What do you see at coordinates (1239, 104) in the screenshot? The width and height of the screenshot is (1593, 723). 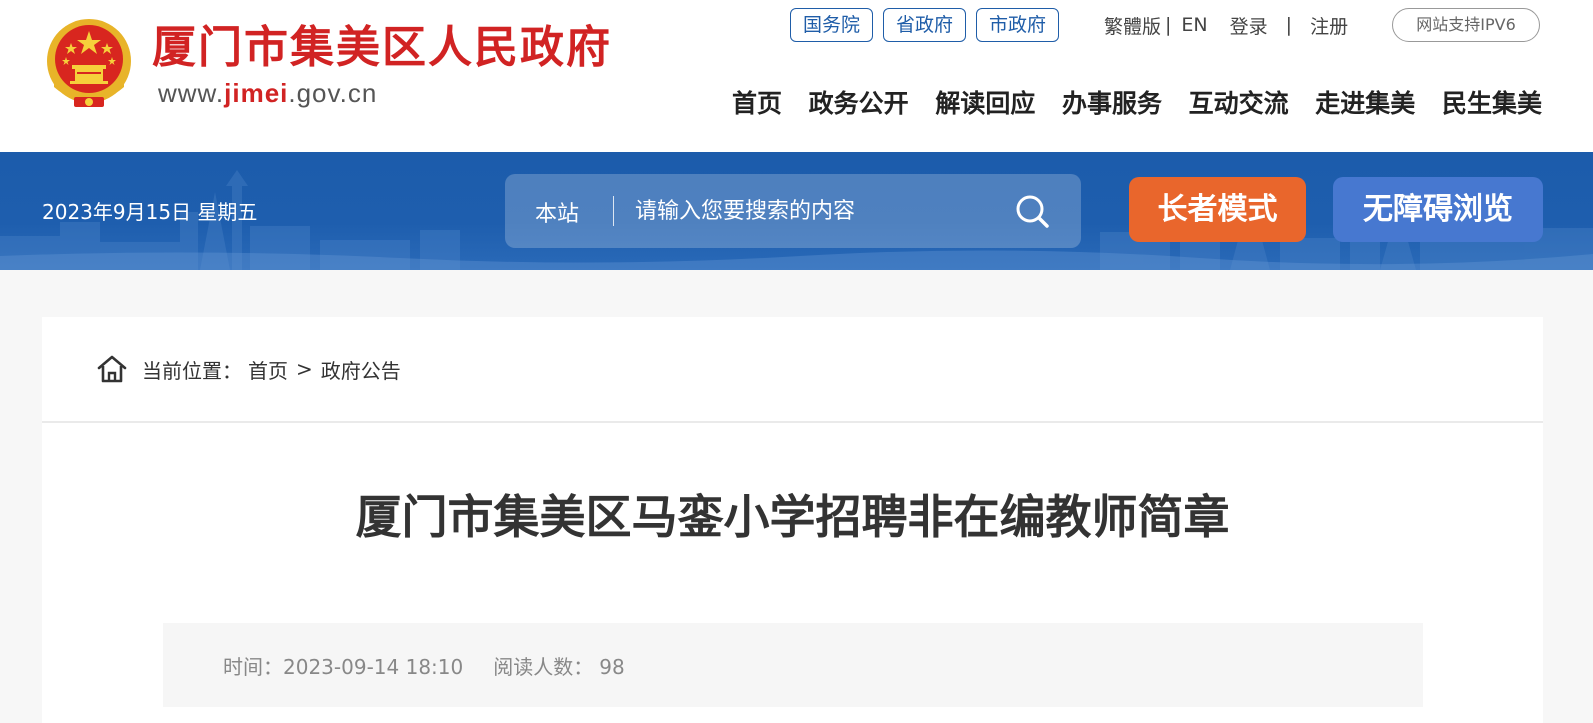 I see `nav-interaction: 互动交流` at bounding box center [1239, 104].